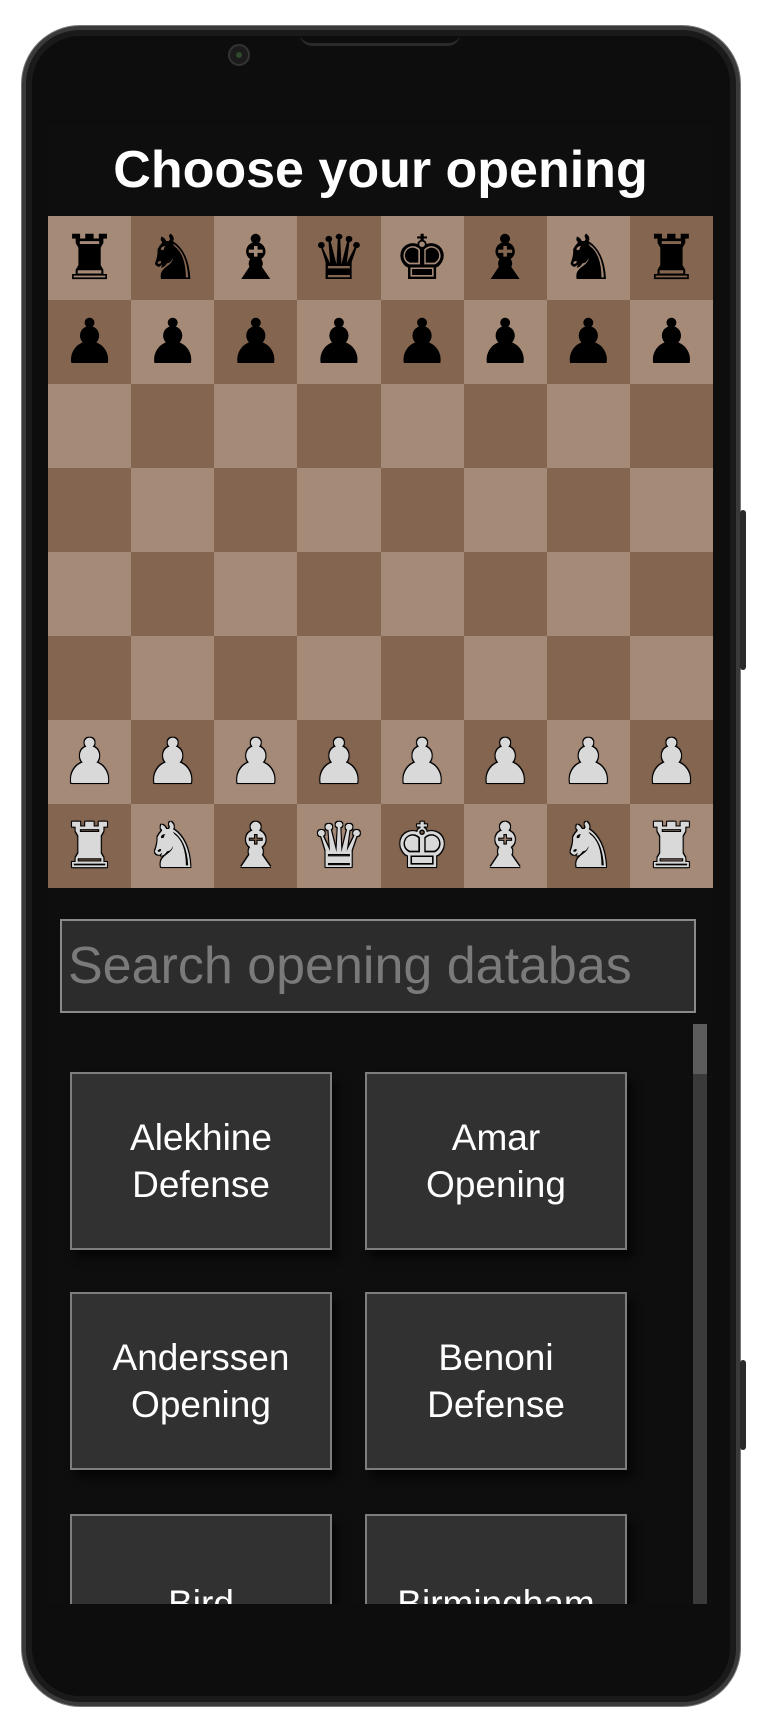 The height and width of the screenshot is (1730, 775). What do you see at coordinates (201, 1559) in the screenshot?
I see `opening-button: Bird` at bounding box center [201, 1559].